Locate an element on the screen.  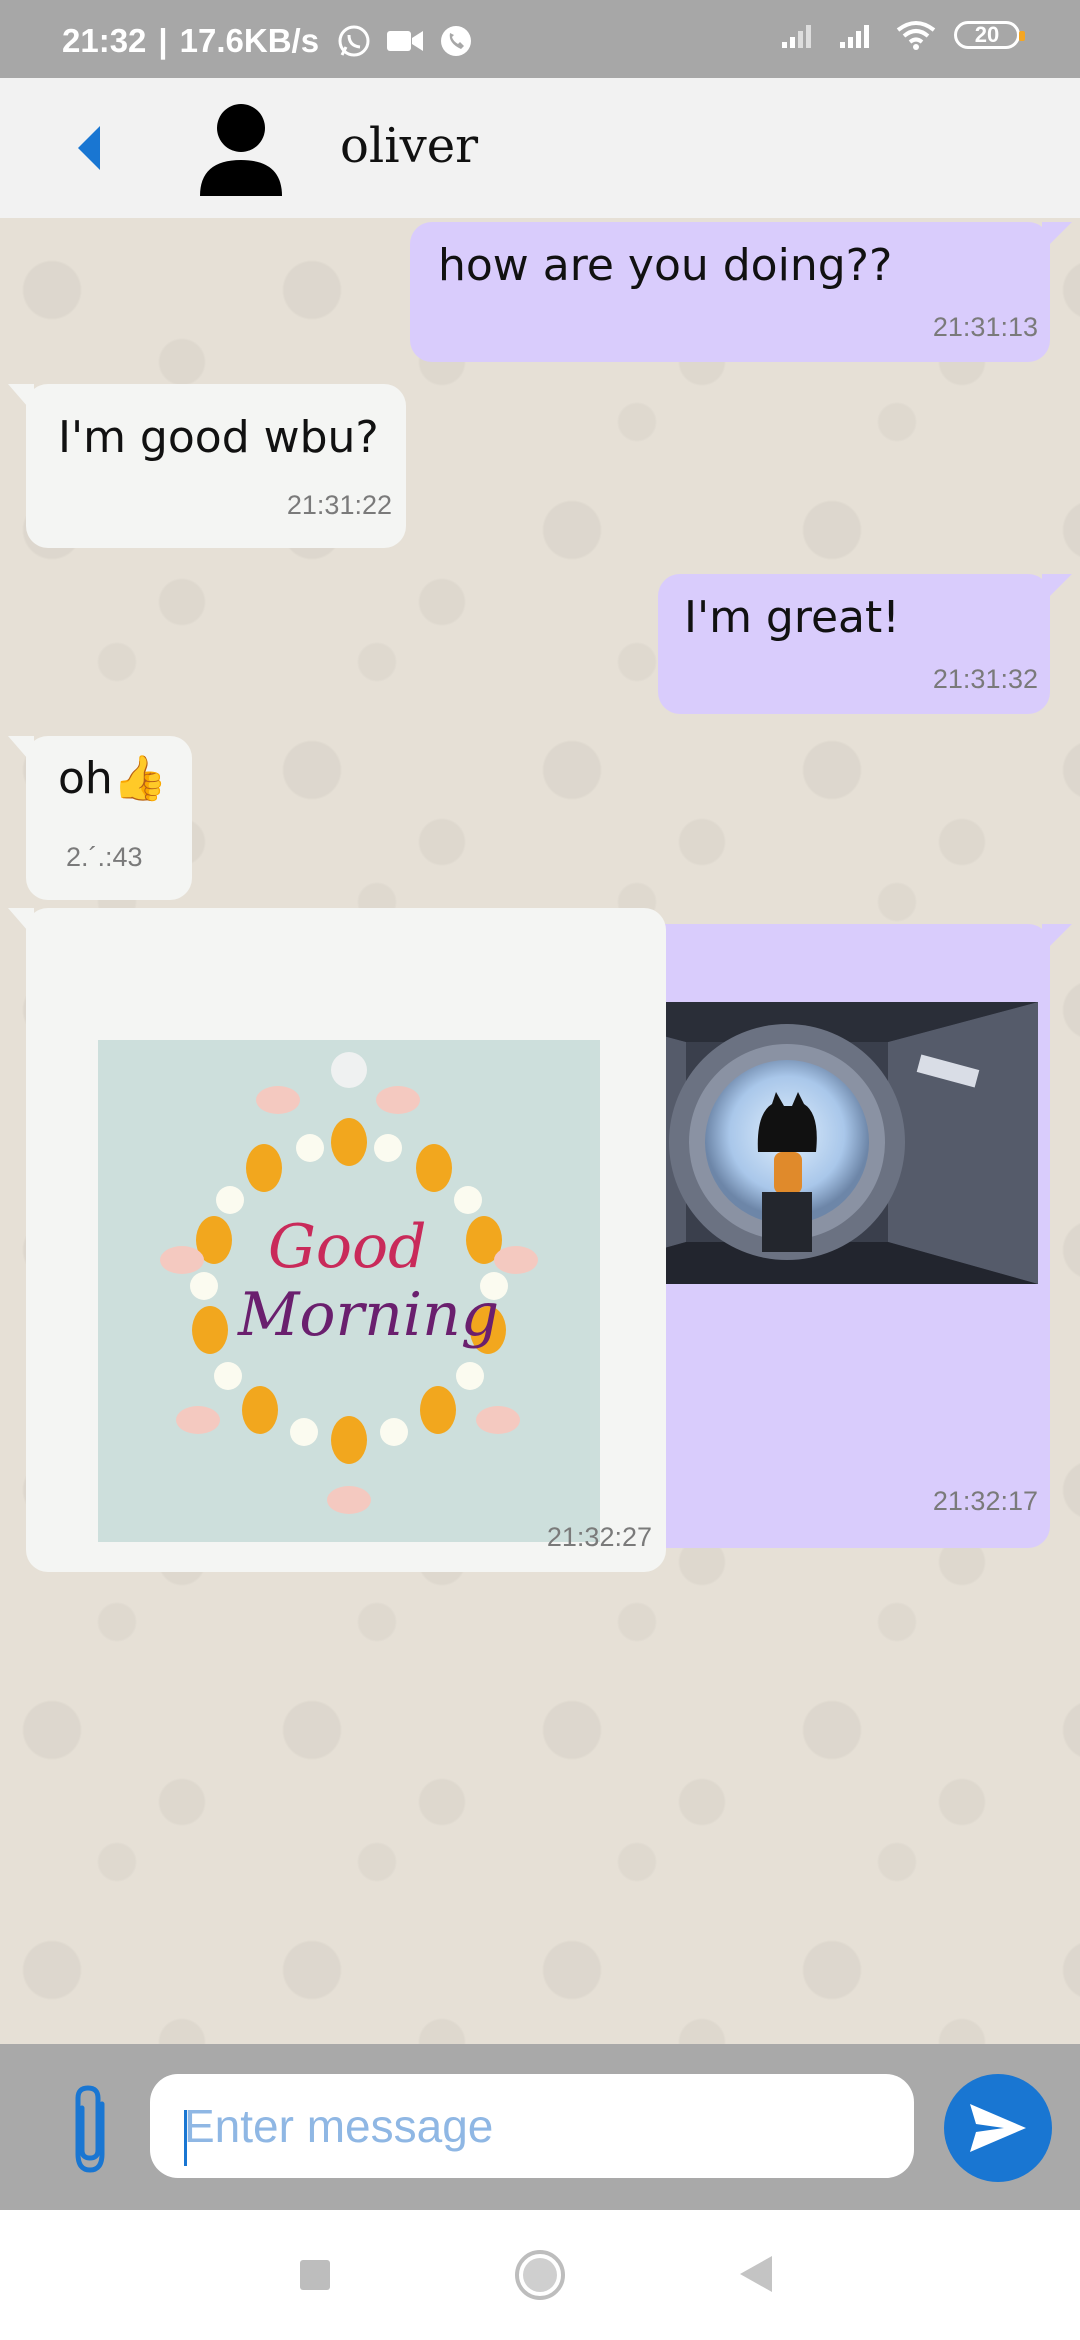
whatsapp-icon is located at coordinates (354, 41).